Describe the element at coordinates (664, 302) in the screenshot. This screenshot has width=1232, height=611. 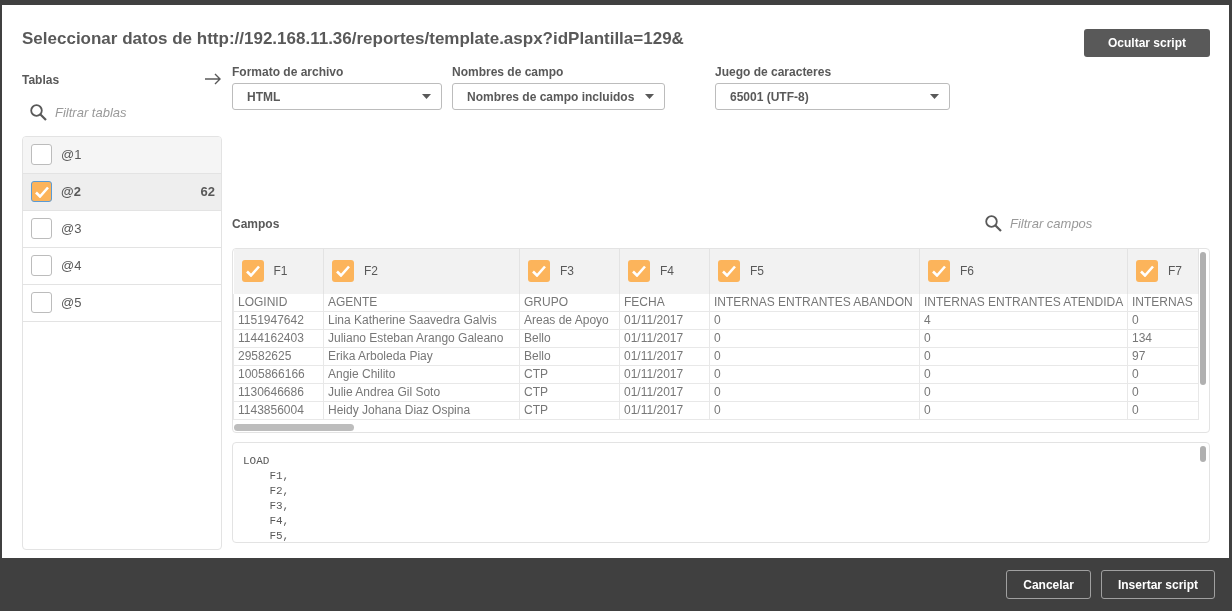
I see `table-cell: FECHA` at that location.